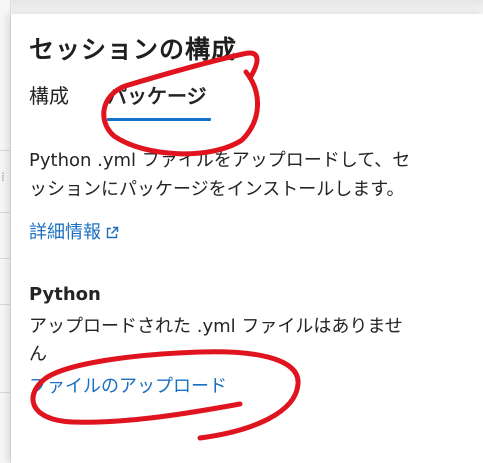  What do you see at coordinates (49, 94) in the screenshot?
I see `tab-configuration: 構成` at bounding box center [49, 94].